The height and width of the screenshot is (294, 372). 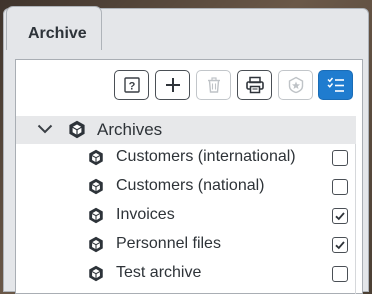 I want to click on delete-button, so click(x=213, y=85).